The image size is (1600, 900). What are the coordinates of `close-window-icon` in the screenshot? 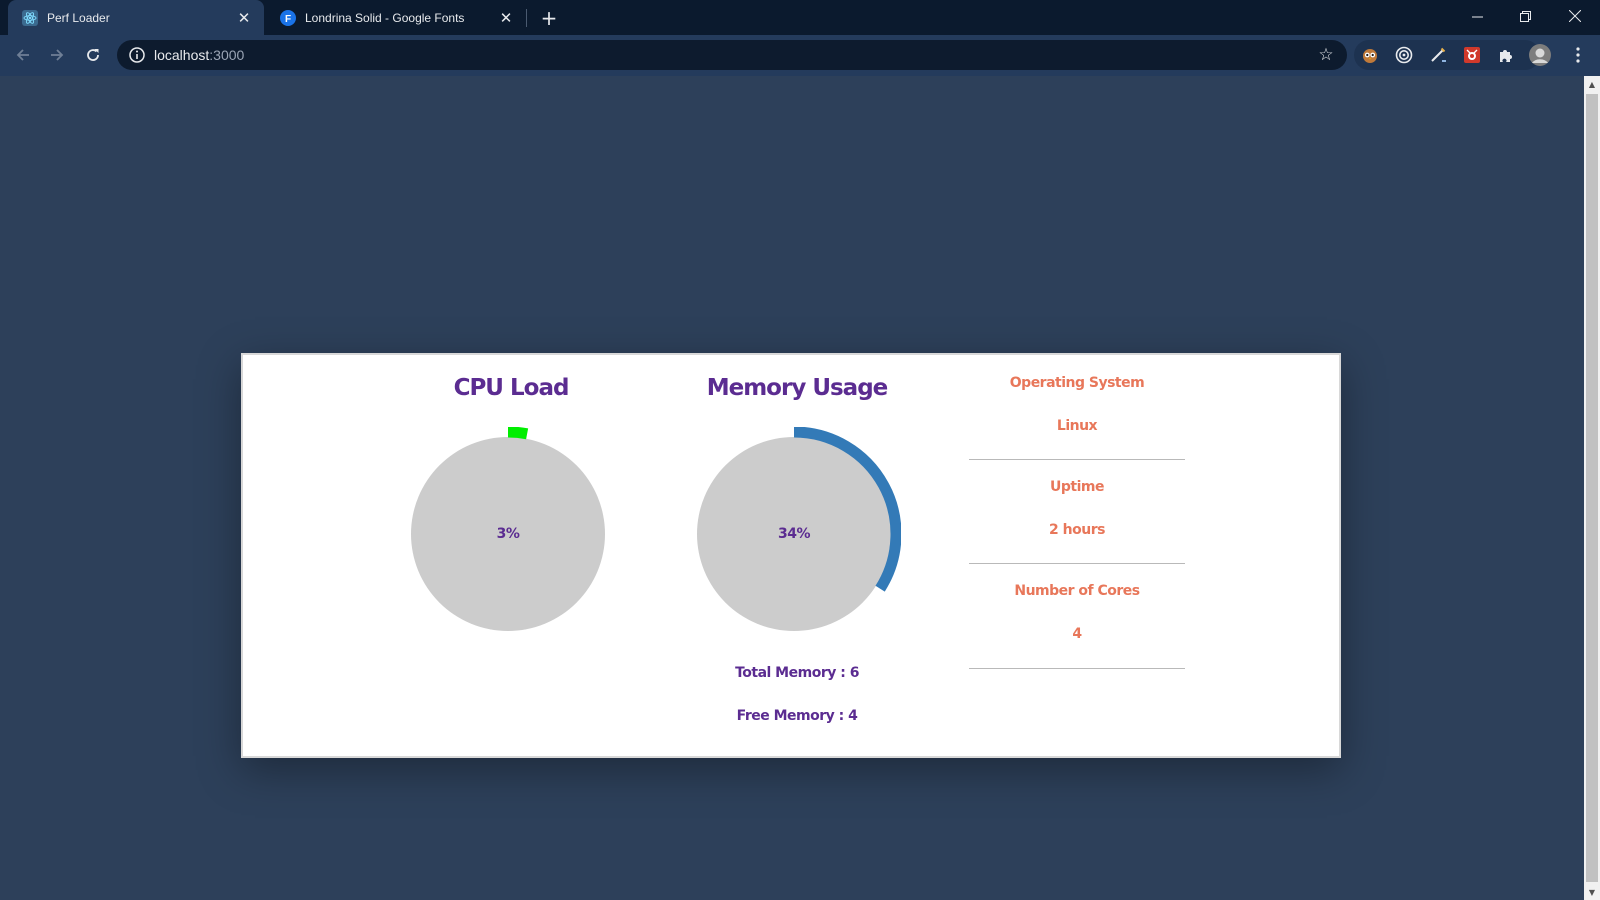 It's located at (1575, 16).